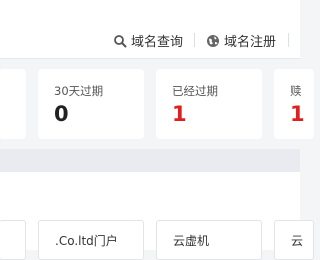 The width and height of the screenshot is (320, 260). Describe the element at coordinates (91, 104) in the screenshot. I see `stat-card-30-day-expiry: 30天过期 0` at that location.